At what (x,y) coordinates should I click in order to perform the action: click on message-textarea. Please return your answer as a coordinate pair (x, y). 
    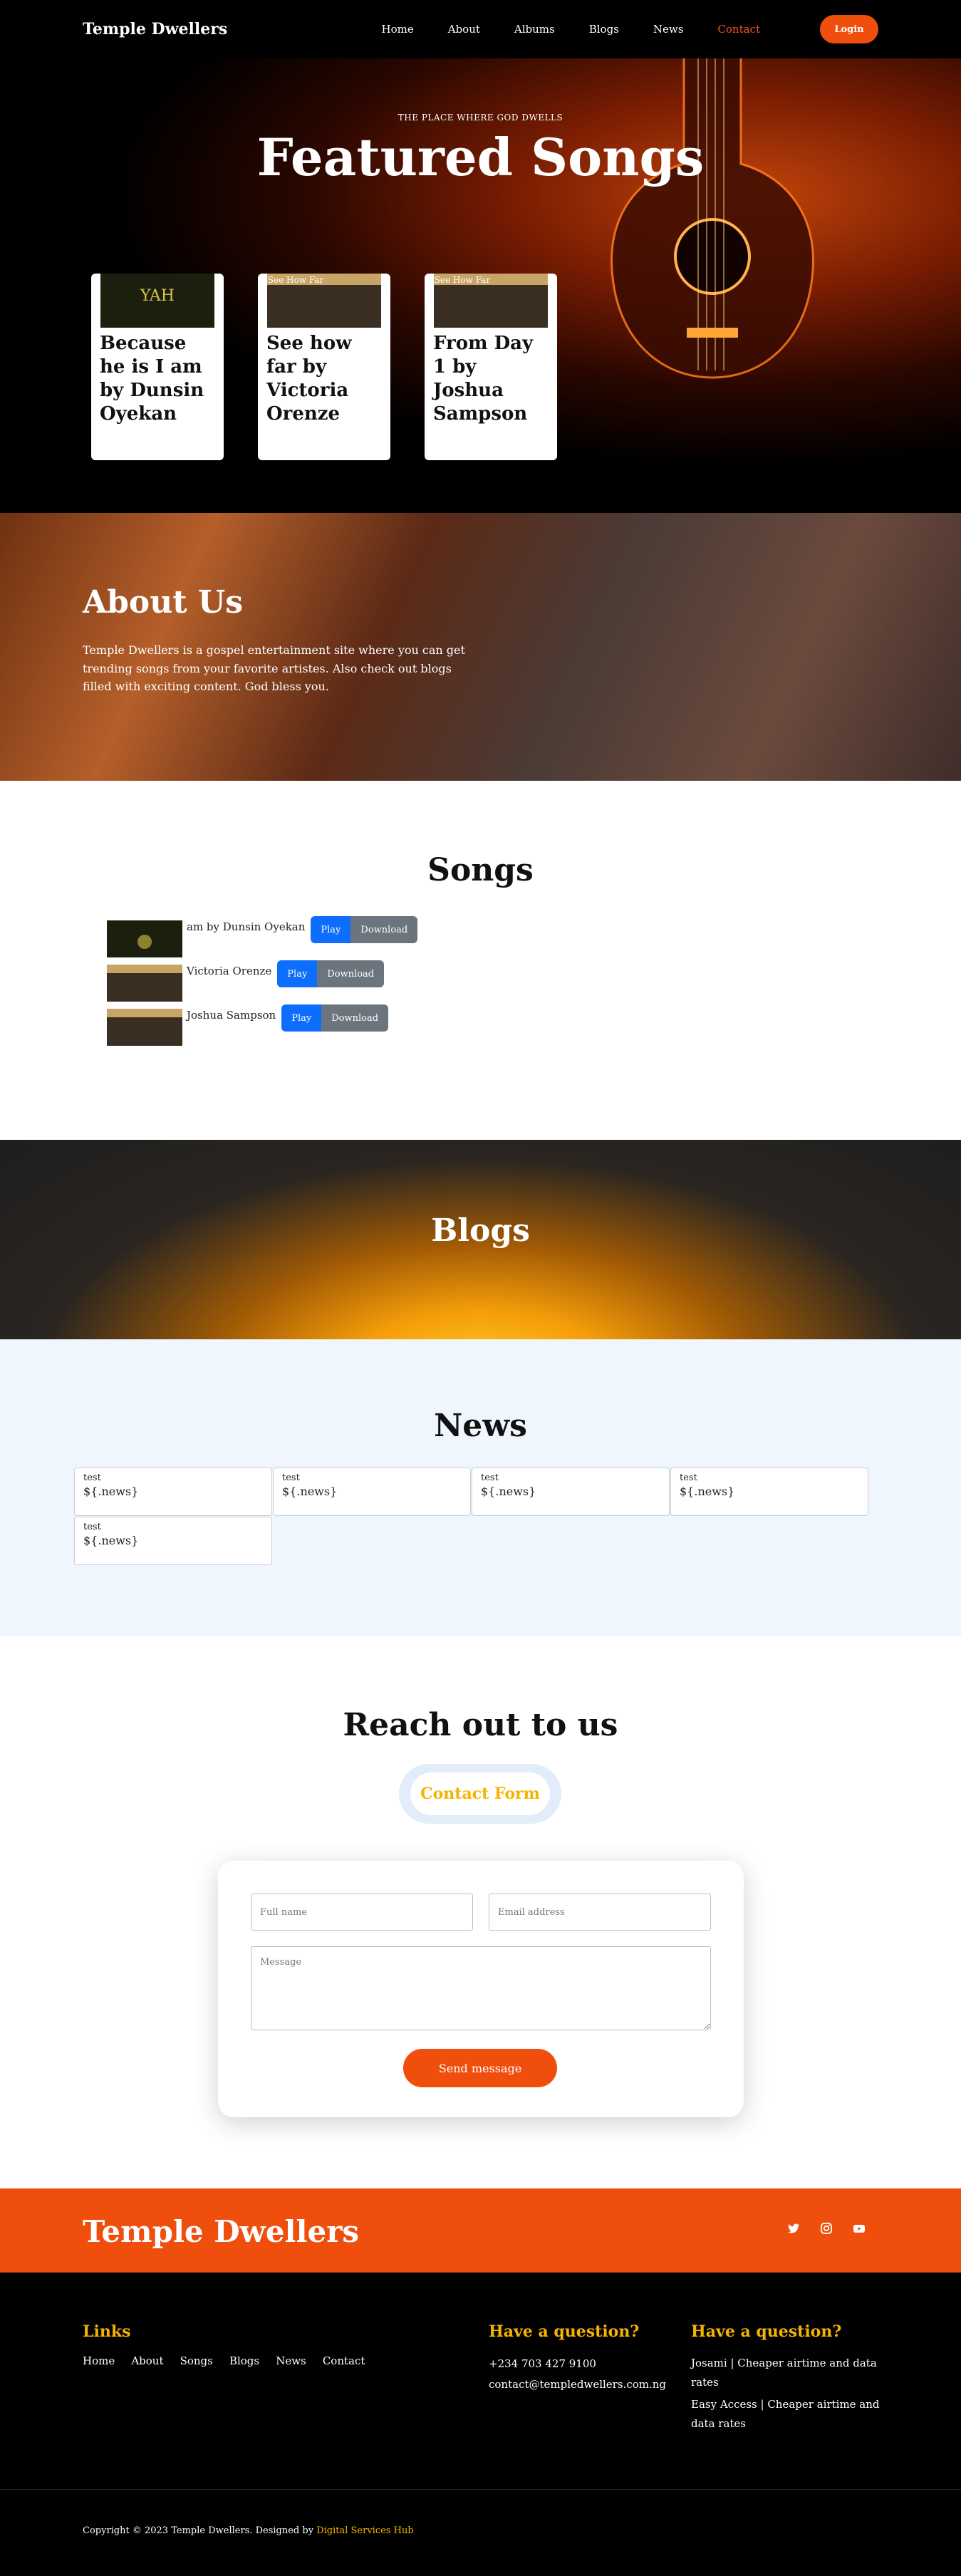
    Looking at the image, I should click on (481, 1988).